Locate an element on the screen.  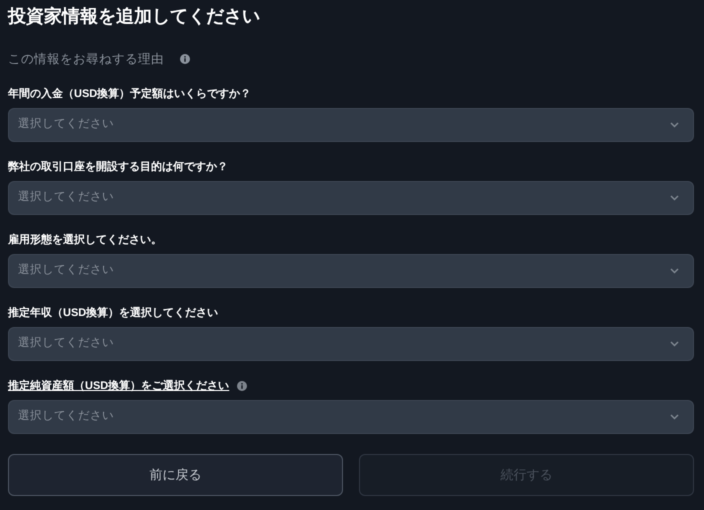
back-button: 前に戻る is located at coordinates (175, 475).